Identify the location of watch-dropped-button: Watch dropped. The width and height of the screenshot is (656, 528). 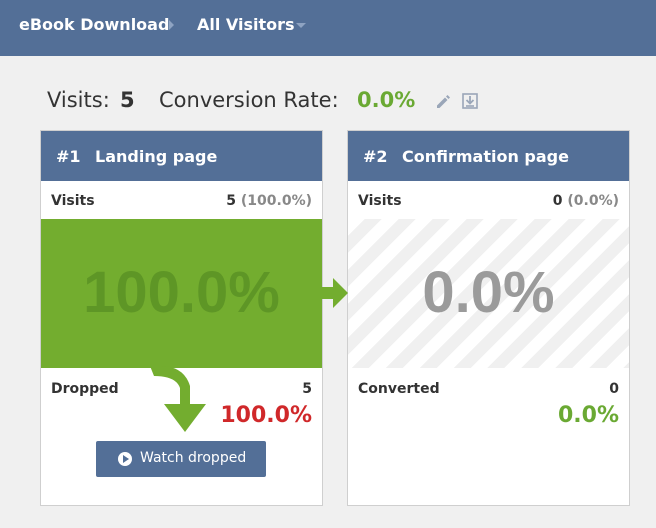
(181, 459).